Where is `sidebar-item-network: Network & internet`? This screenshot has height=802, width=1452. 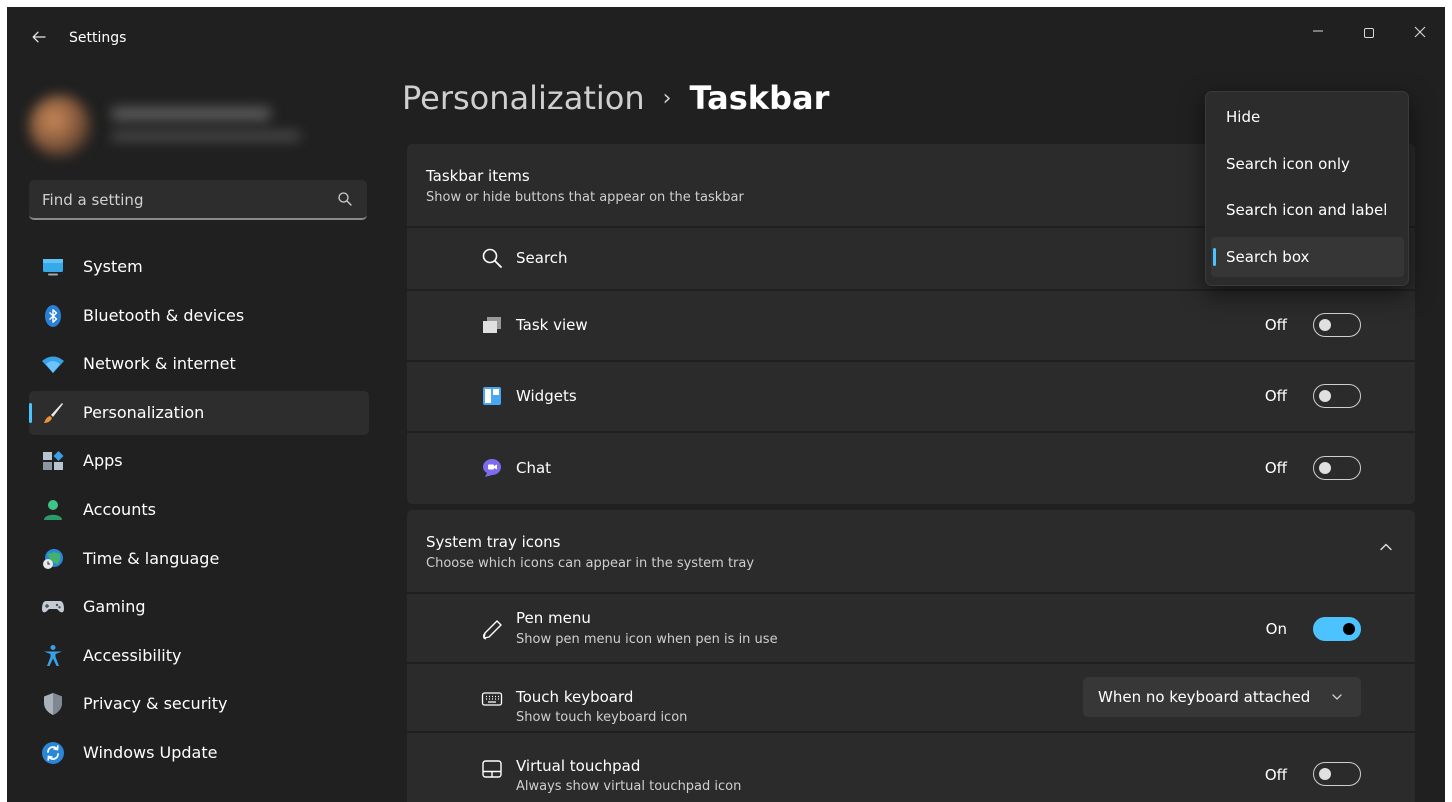 sidebar-item-network: Network & internet is located at coordinates (199, 364).